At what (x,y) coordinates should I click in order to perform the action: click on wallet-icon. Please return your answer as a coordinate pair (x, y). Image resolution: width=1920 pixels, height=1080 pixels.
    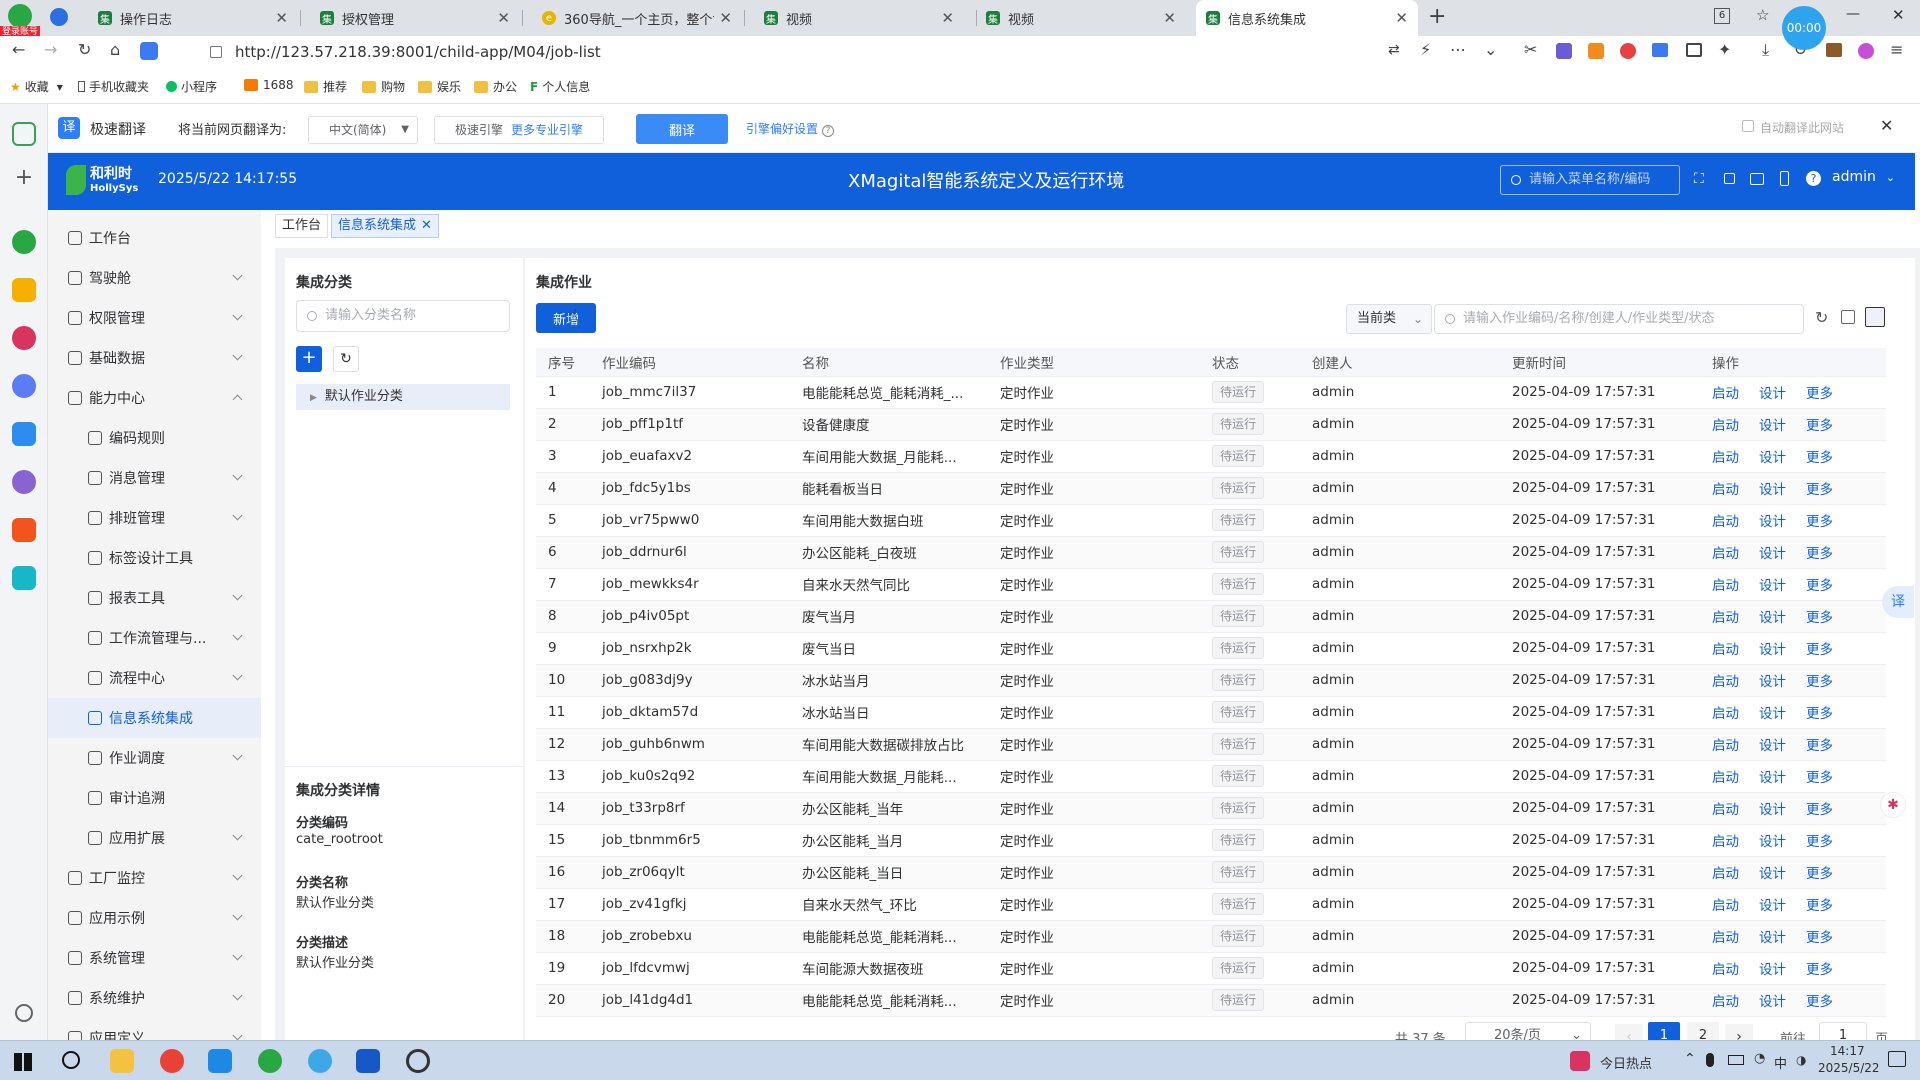
    Looking at the image, I should click on (1834, 50).